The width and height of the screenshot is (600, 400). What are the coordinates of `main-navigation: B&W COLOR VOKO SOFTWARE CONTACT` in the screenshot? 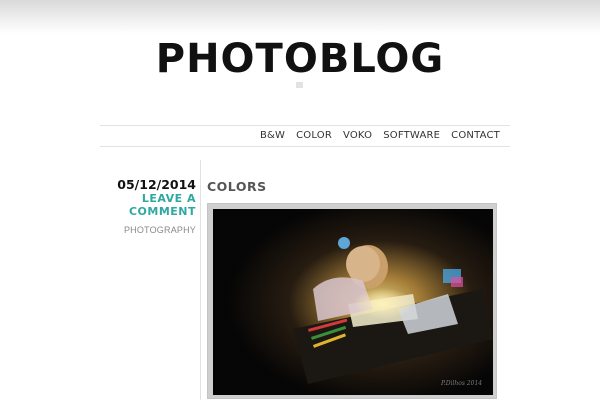 It's located at (305, 136).